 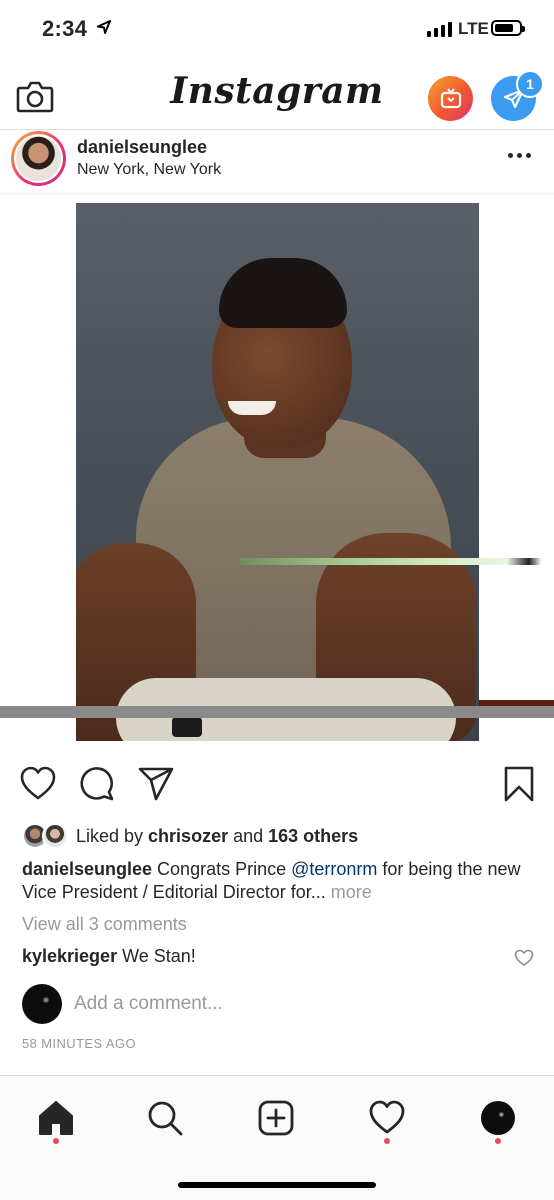 I want to click on caption-mention: @terronrm, so click(x=334, y=869).